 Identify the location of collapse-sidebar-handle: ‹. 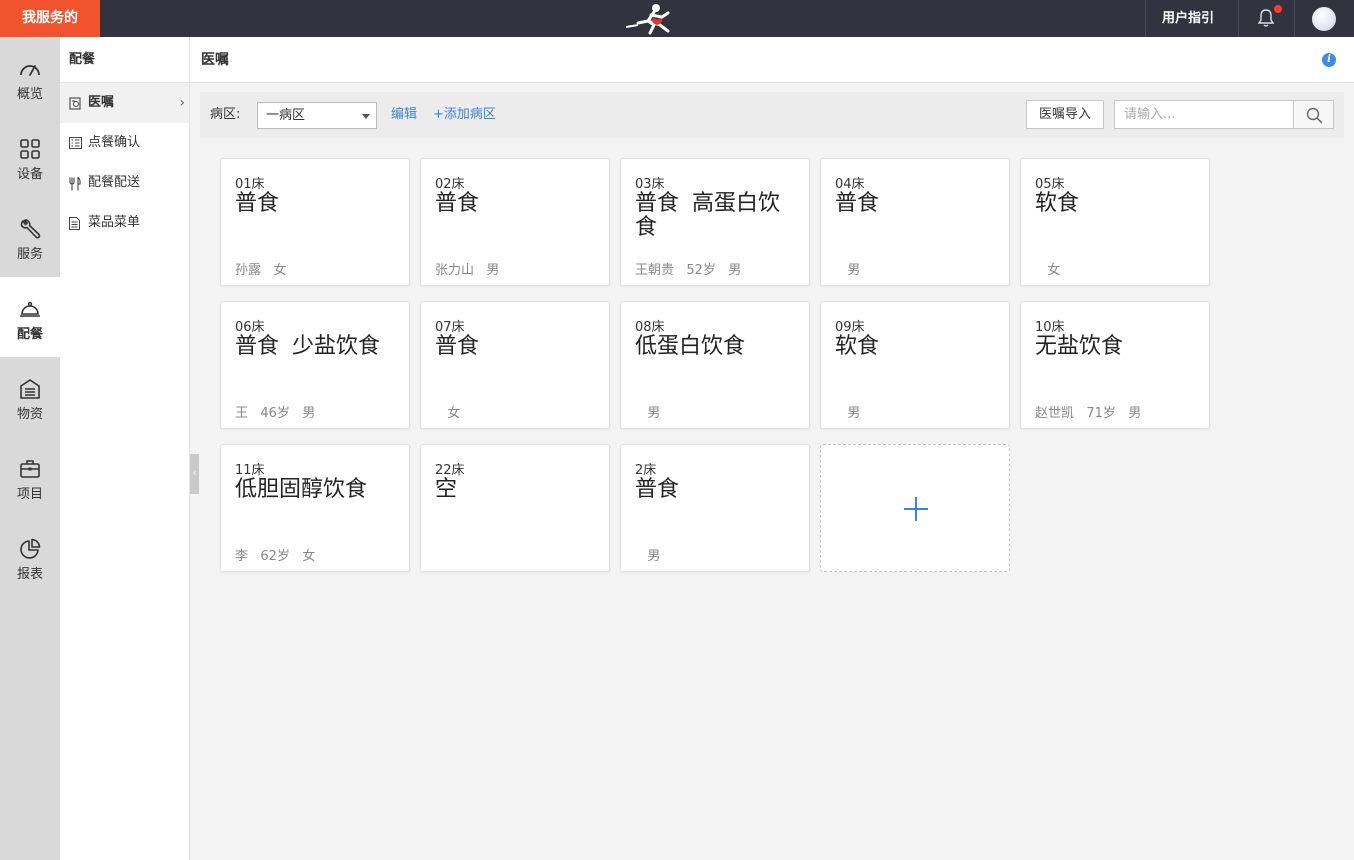
(194, 474).